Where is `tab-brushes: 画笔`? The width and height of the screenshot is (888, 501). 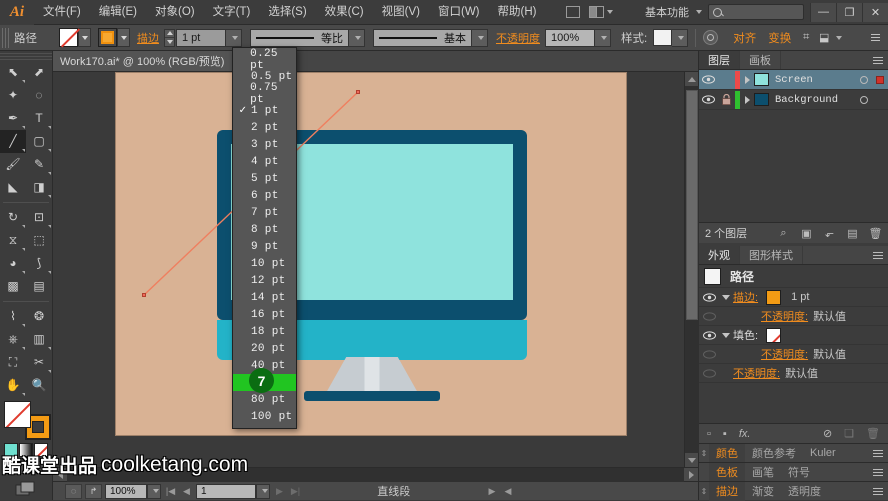 tab-brushes: 画笔 is located at coordinates (763, 472).